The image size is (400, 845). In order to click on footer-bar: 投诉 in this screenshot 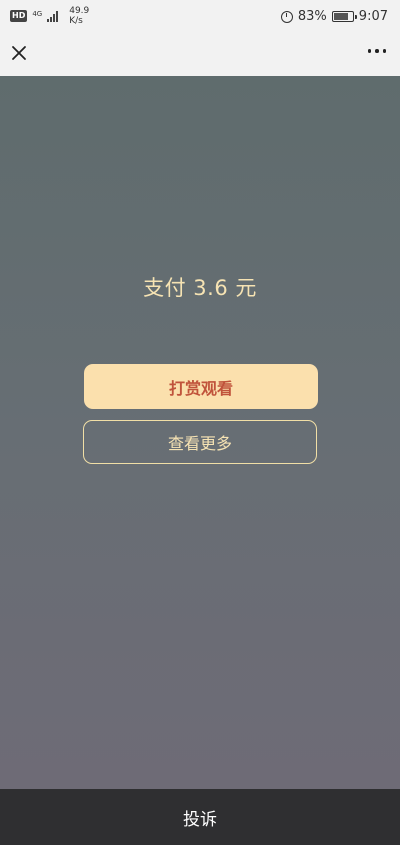, I will do `click(200, 817)`.